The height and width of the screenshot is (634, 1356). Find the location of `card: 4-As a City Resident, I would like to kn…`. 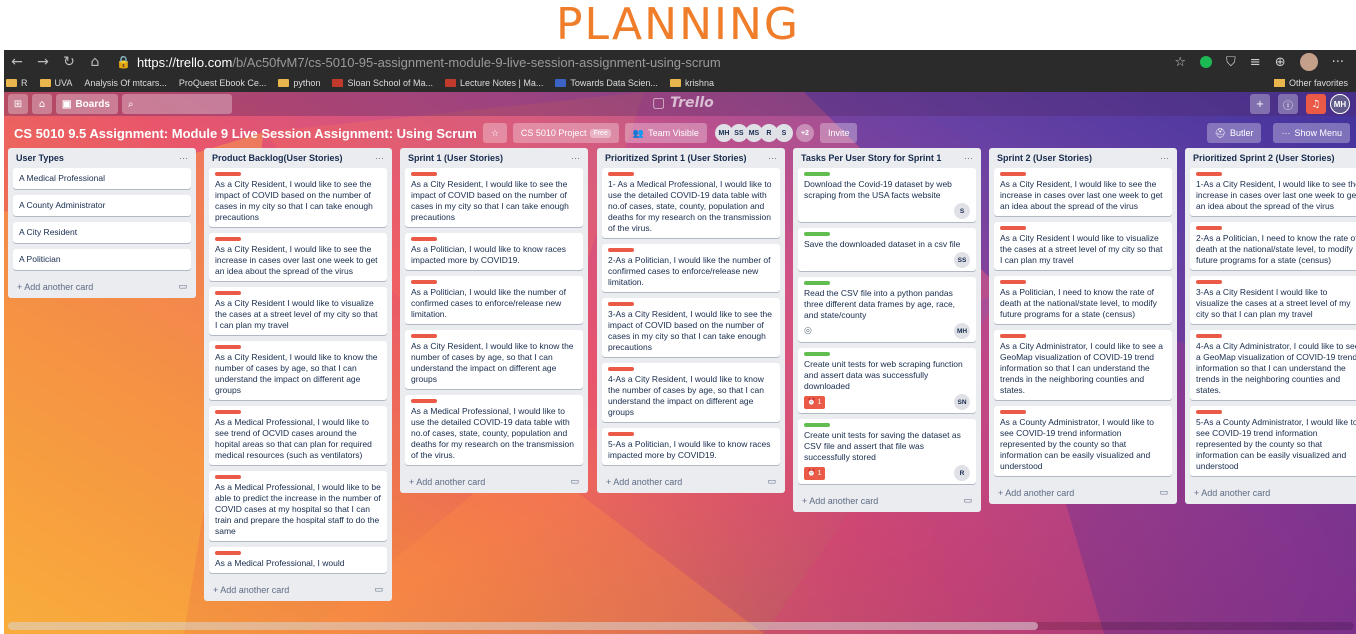

card: 4-As a City Resident, I would like to kn… is located at coordinates (691, 392).